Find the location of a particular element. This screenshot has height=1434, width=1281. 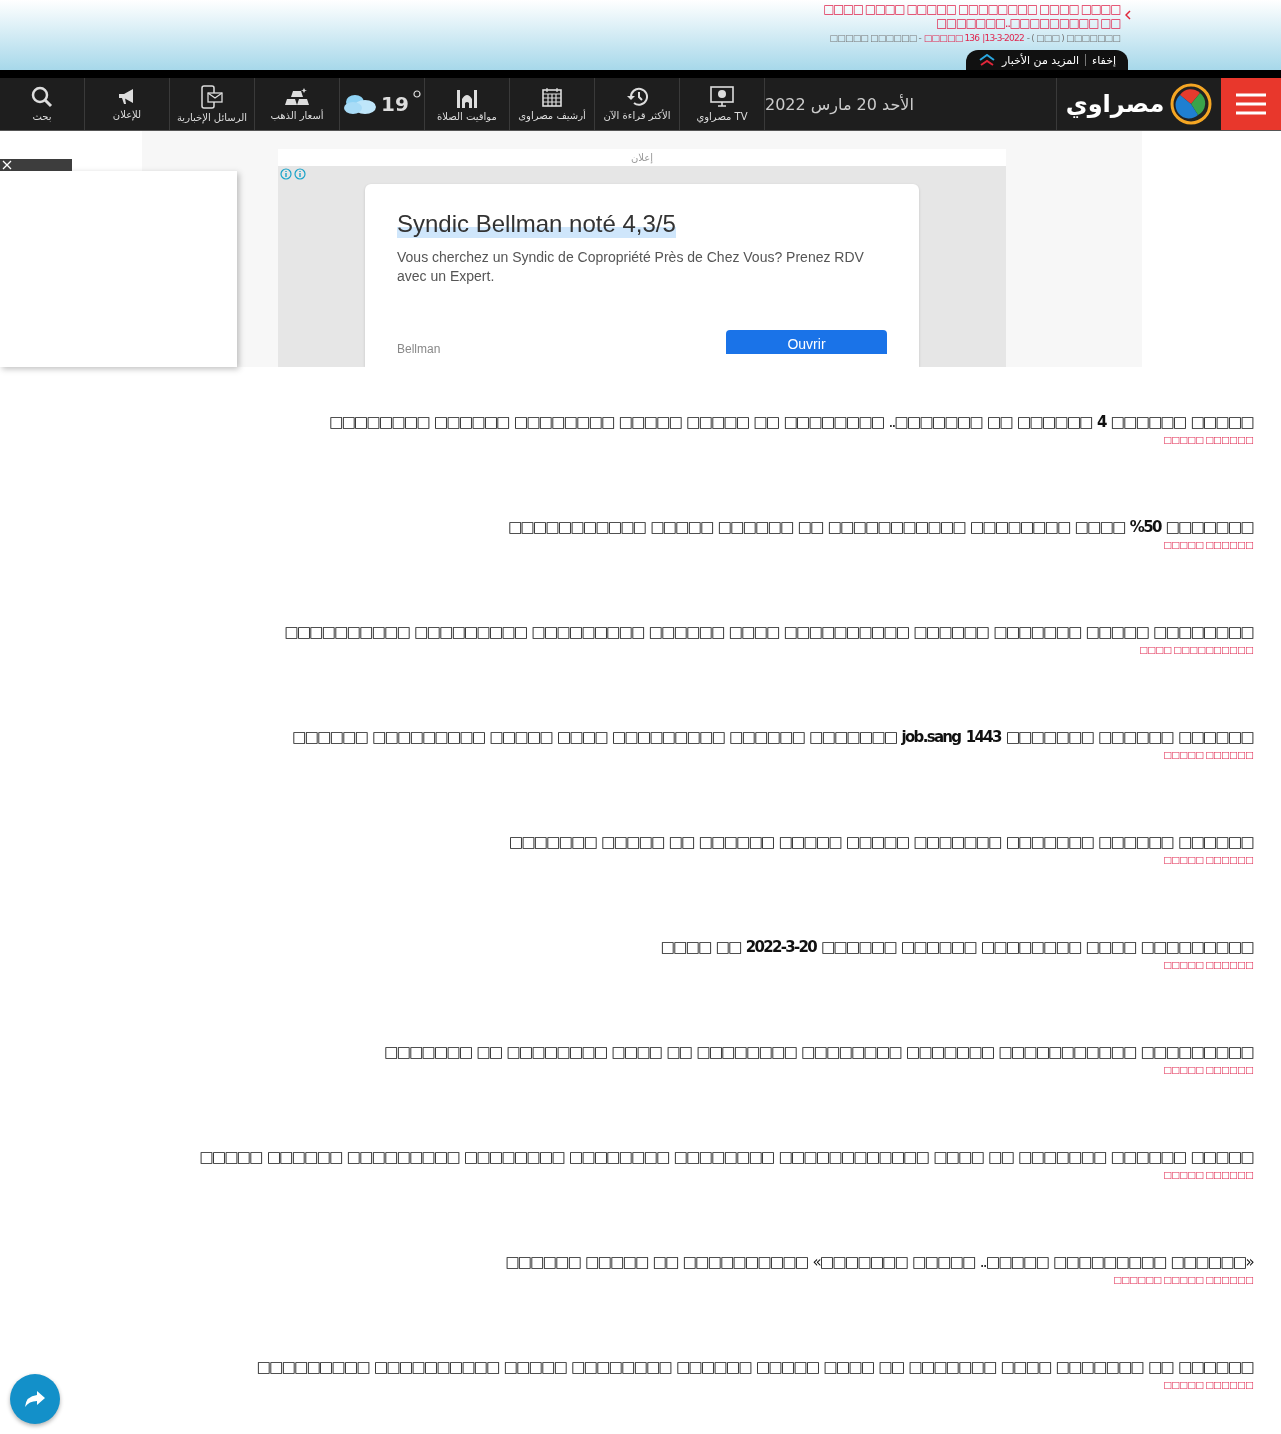

headline-link: □□□□□□□ □□□□□ □□ □□□□□□ □□□□□ □□□□□ □□□□□□□ □□□□□□□ □□□□□□ □□□□□□ is located at coordinates (880, 842).